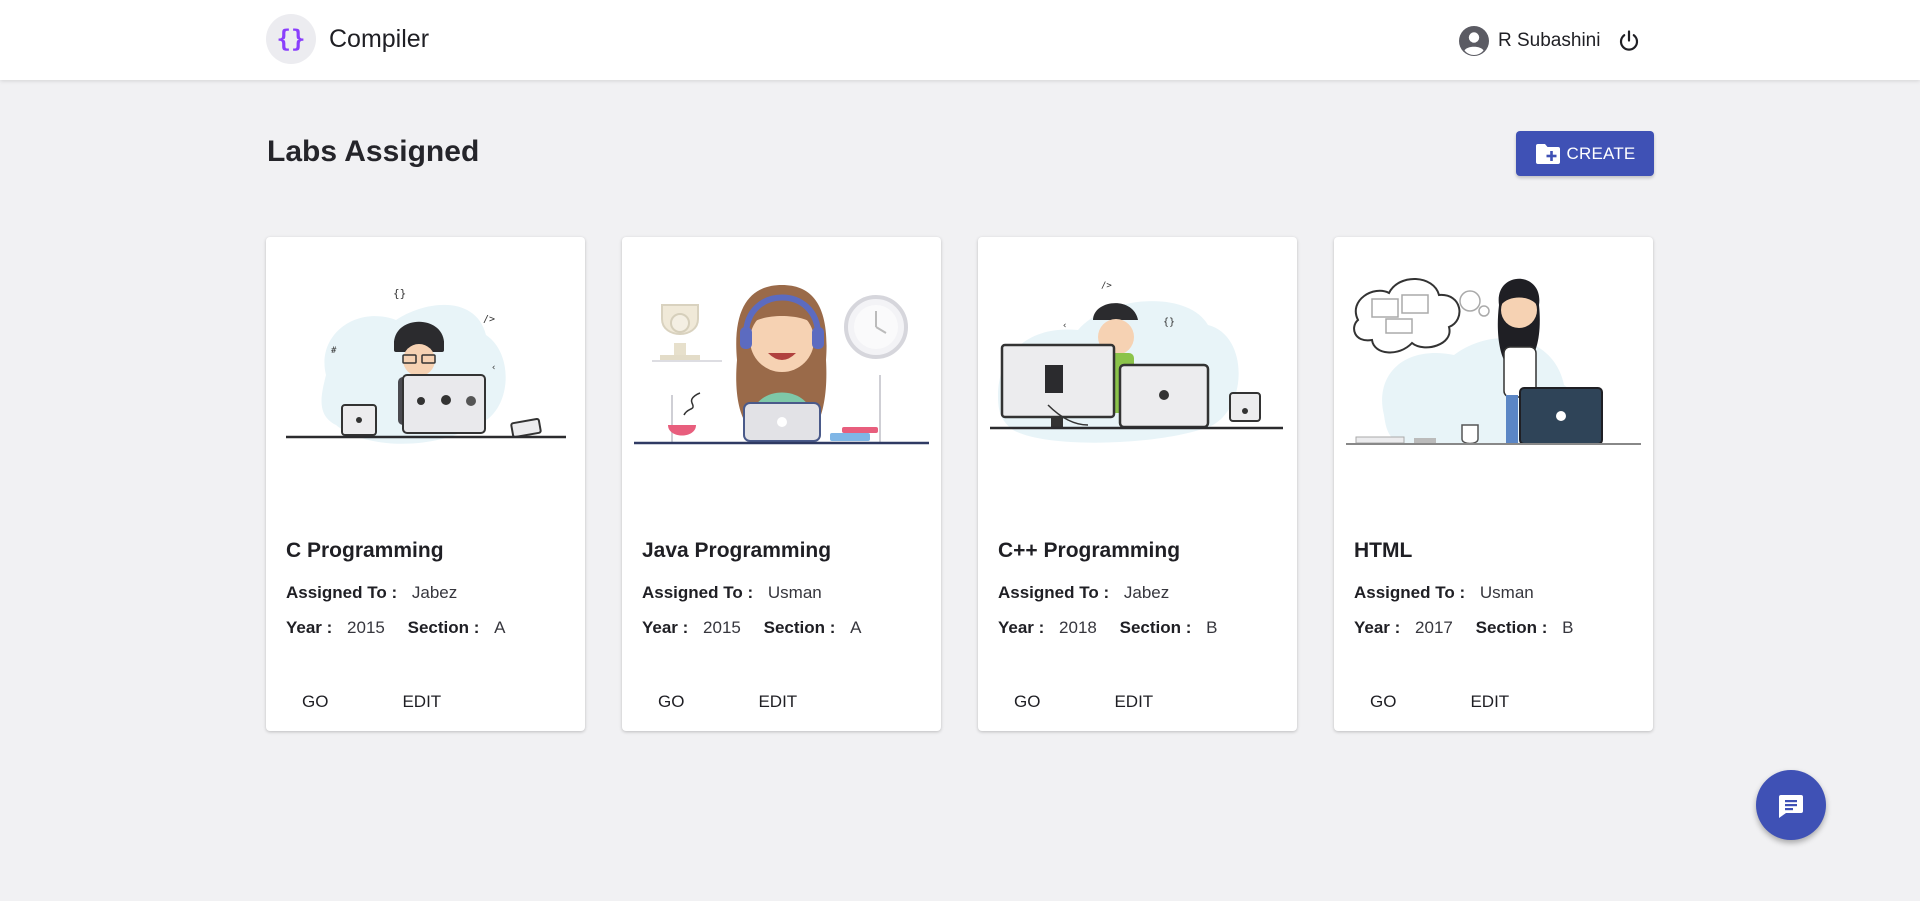  What do you see at coordinates (291, 39) in the screenshot?
I see `logo-icon: {}` at bounding box center [291, 39].